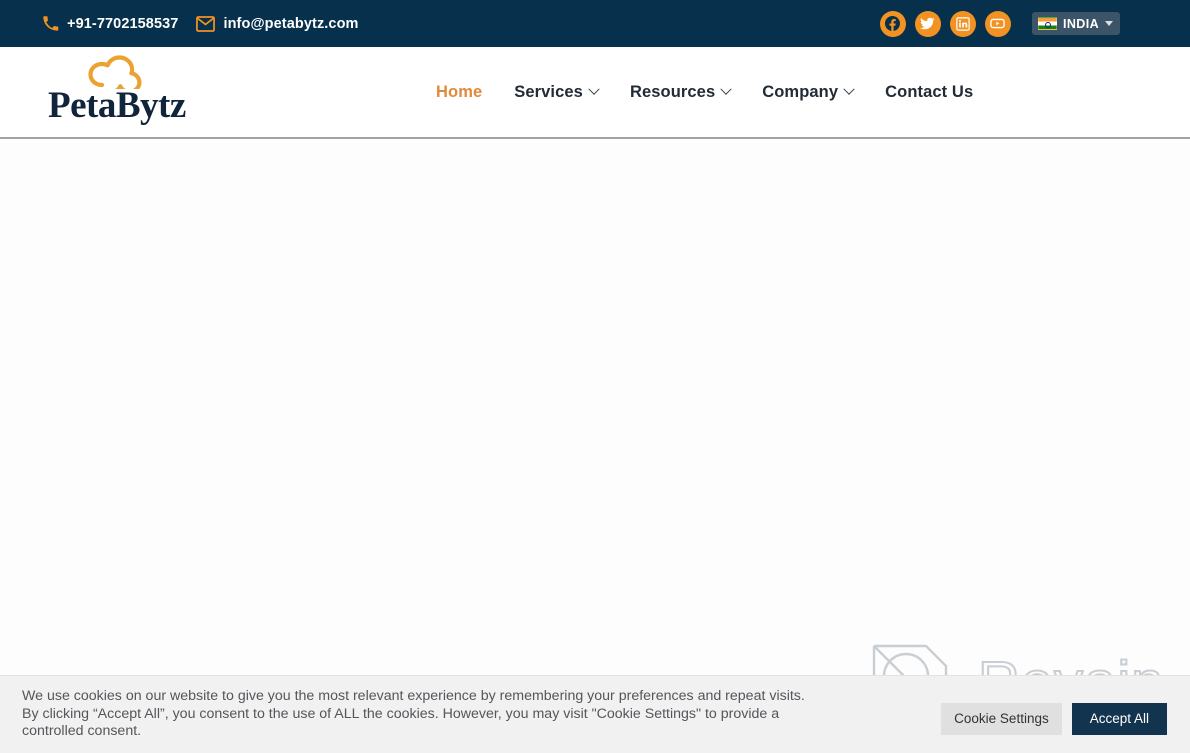 Image resolution: width=1190 pixels, height=753 pixels. I want to click on india-flag-icon, so click(1047, 23).